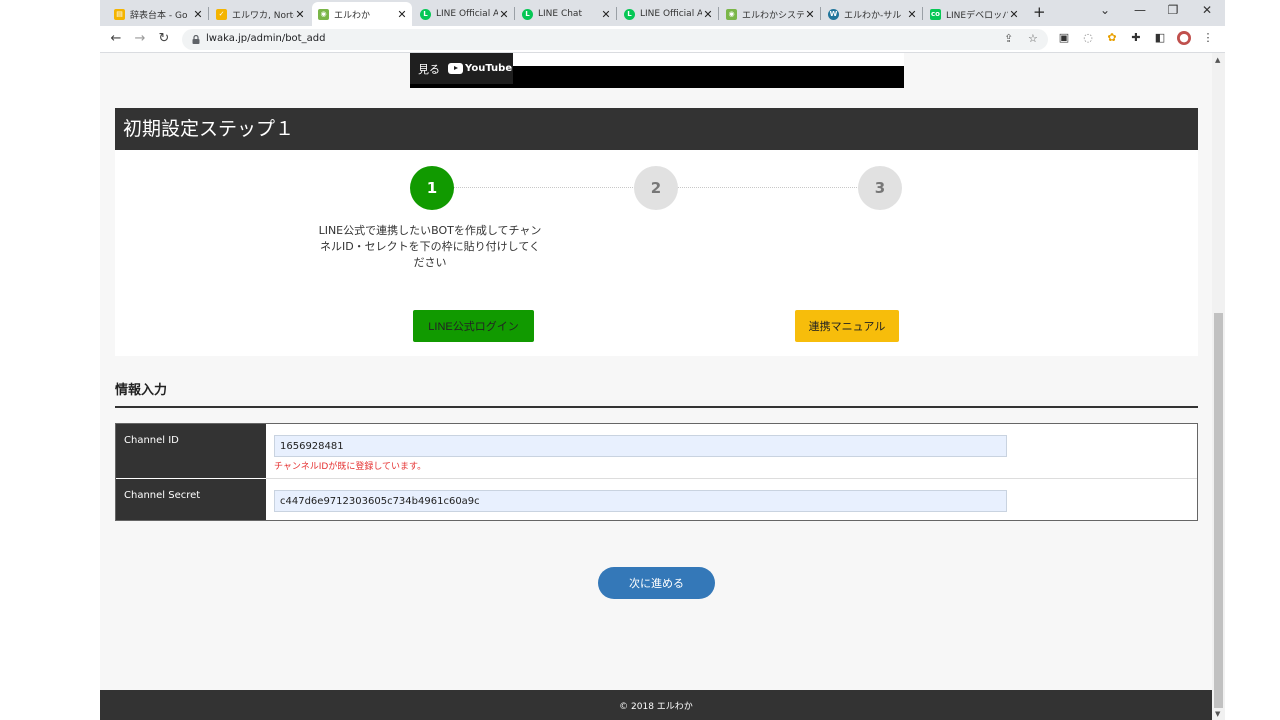 This screenshot has width=1280, height=720. I want to click on forward-icon: →, so click(140, 38).